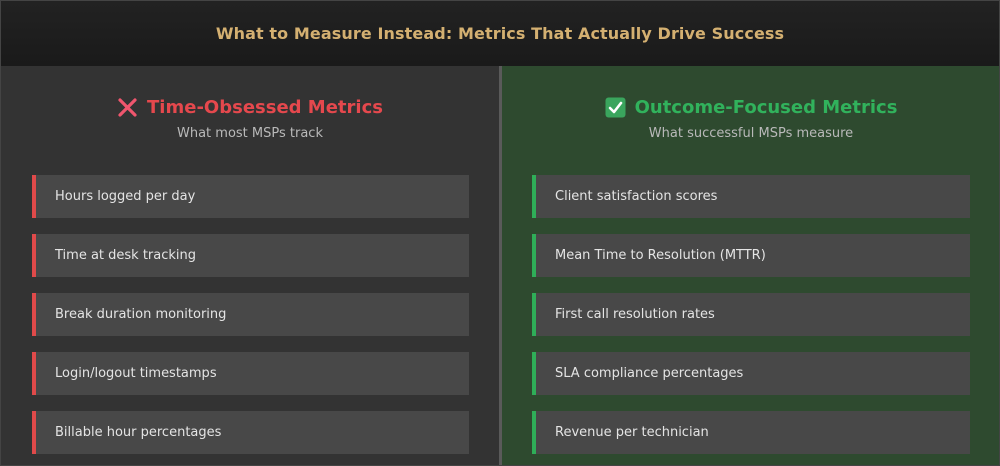 This screenshot has height=466, width=1000. I want to click on list-item: Login/logout timestamps, so click(250, 373).